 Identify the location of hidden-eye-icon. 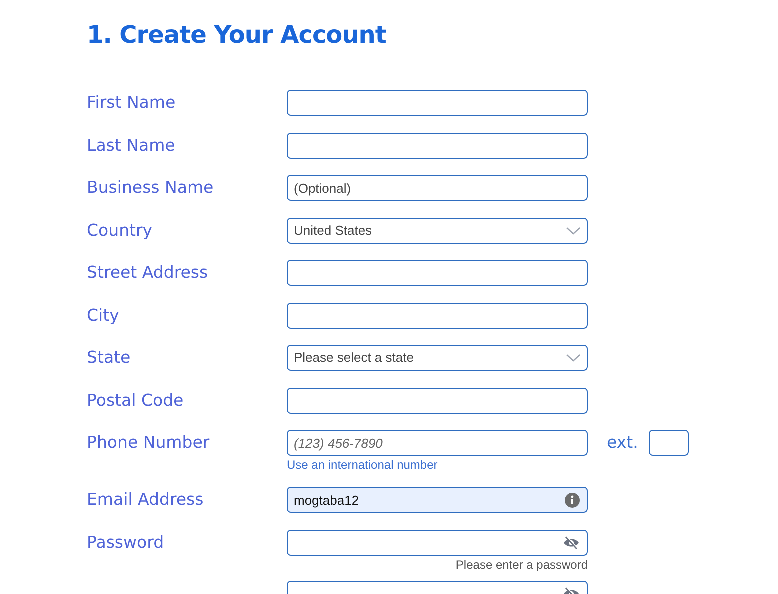
(571, 543).